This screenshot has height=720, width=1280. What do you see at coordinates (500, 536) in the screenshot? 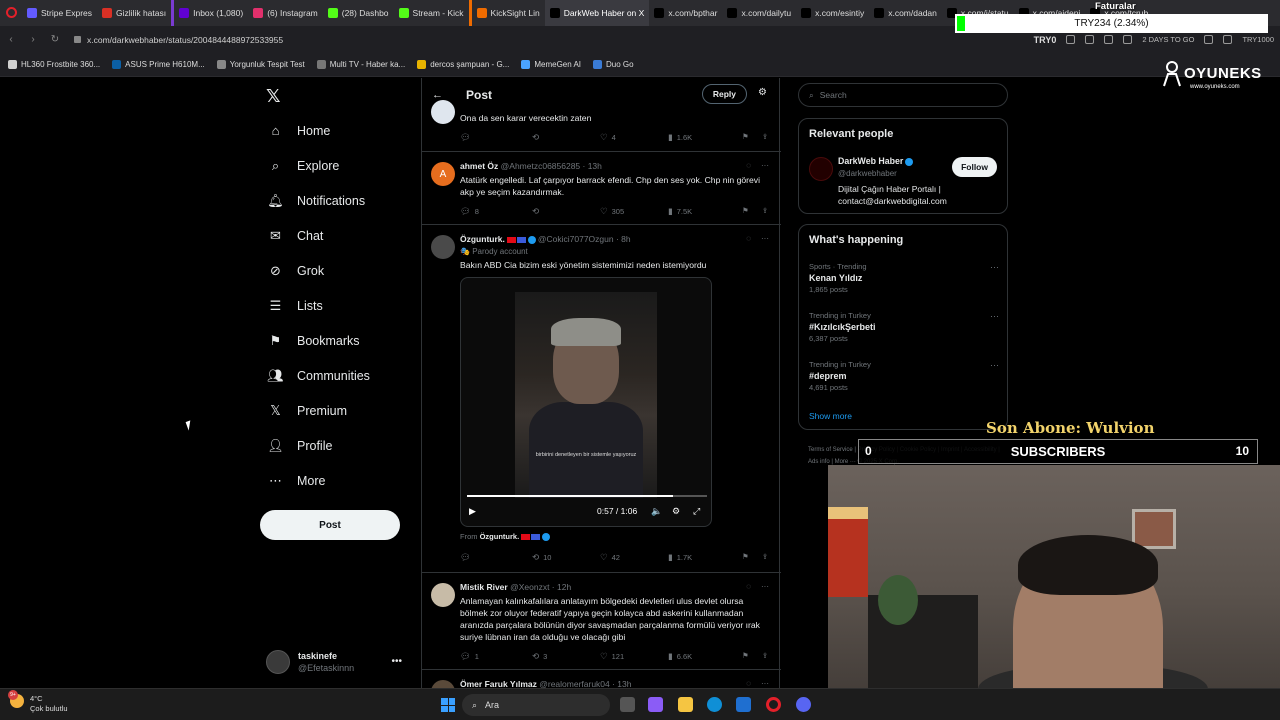
I see `from-name: Özgunturk.` at bounding box center [500, 536].